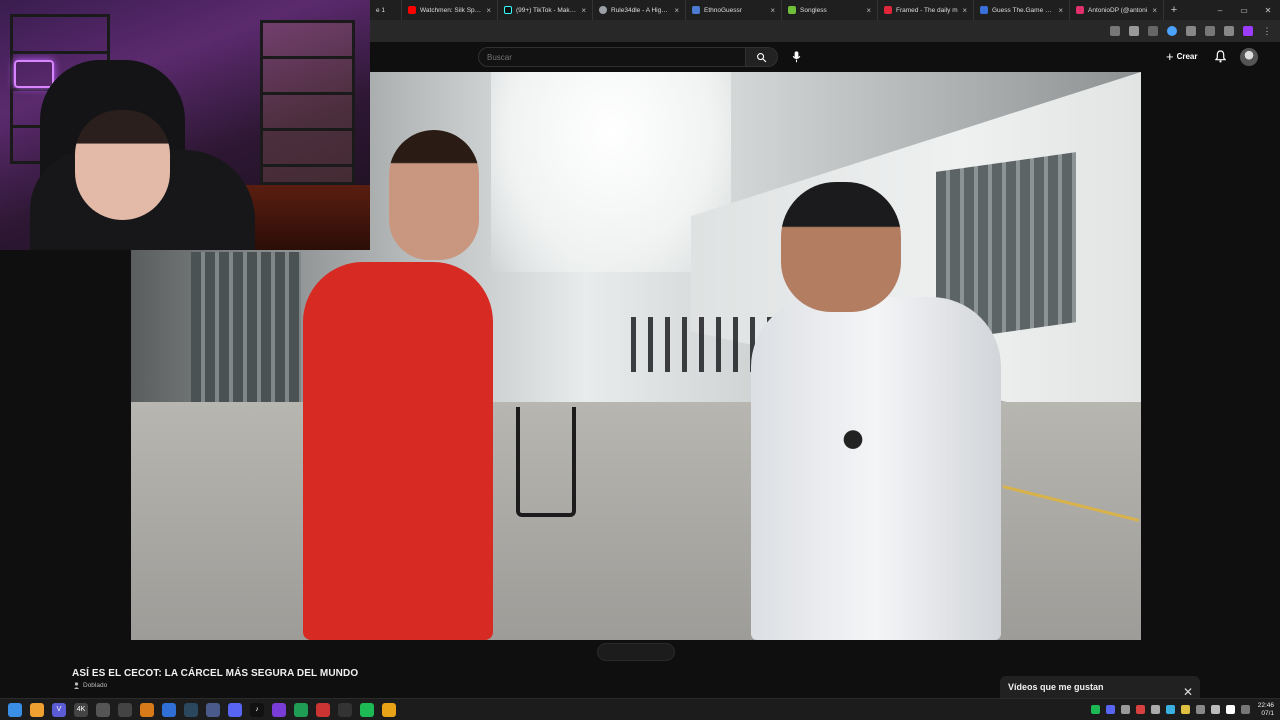  Describe the element at coordinates (888, 10) in the screenshot. I see `framed-favicon-icon` at that location.